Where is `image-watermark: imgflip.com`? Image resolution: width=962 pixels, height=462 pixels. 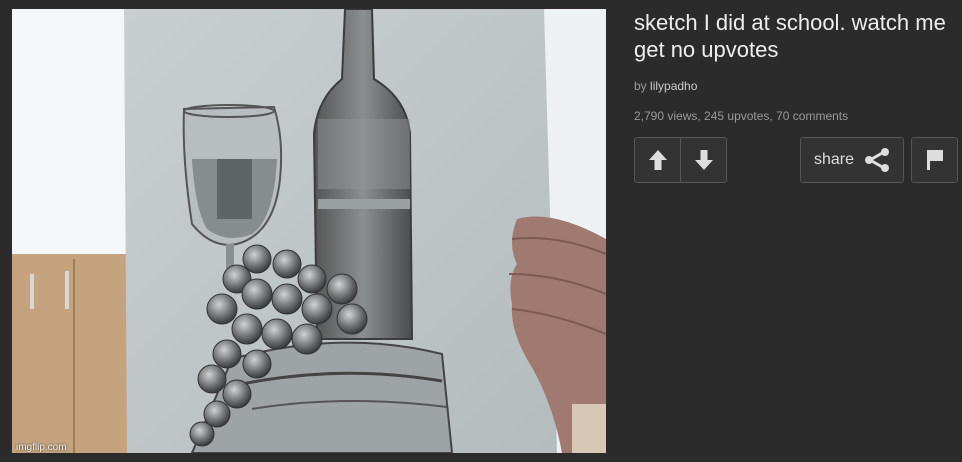
image-watermark: imgflip.com is located at coordinates (41, 447).